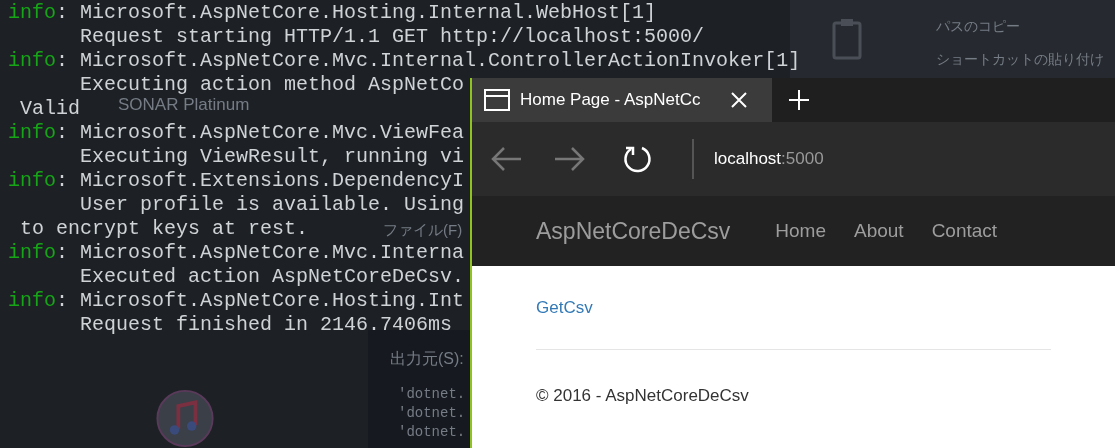  What do you see at coordinates (50, 109) in the screenshot?
I see `log-text: Valid` at bounding box center [50, 109].